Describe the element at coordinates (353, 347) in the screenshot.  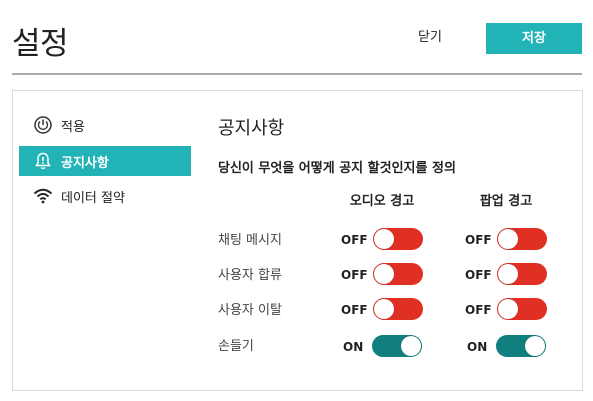
I see `audio-toggle-state: ON` at that location.